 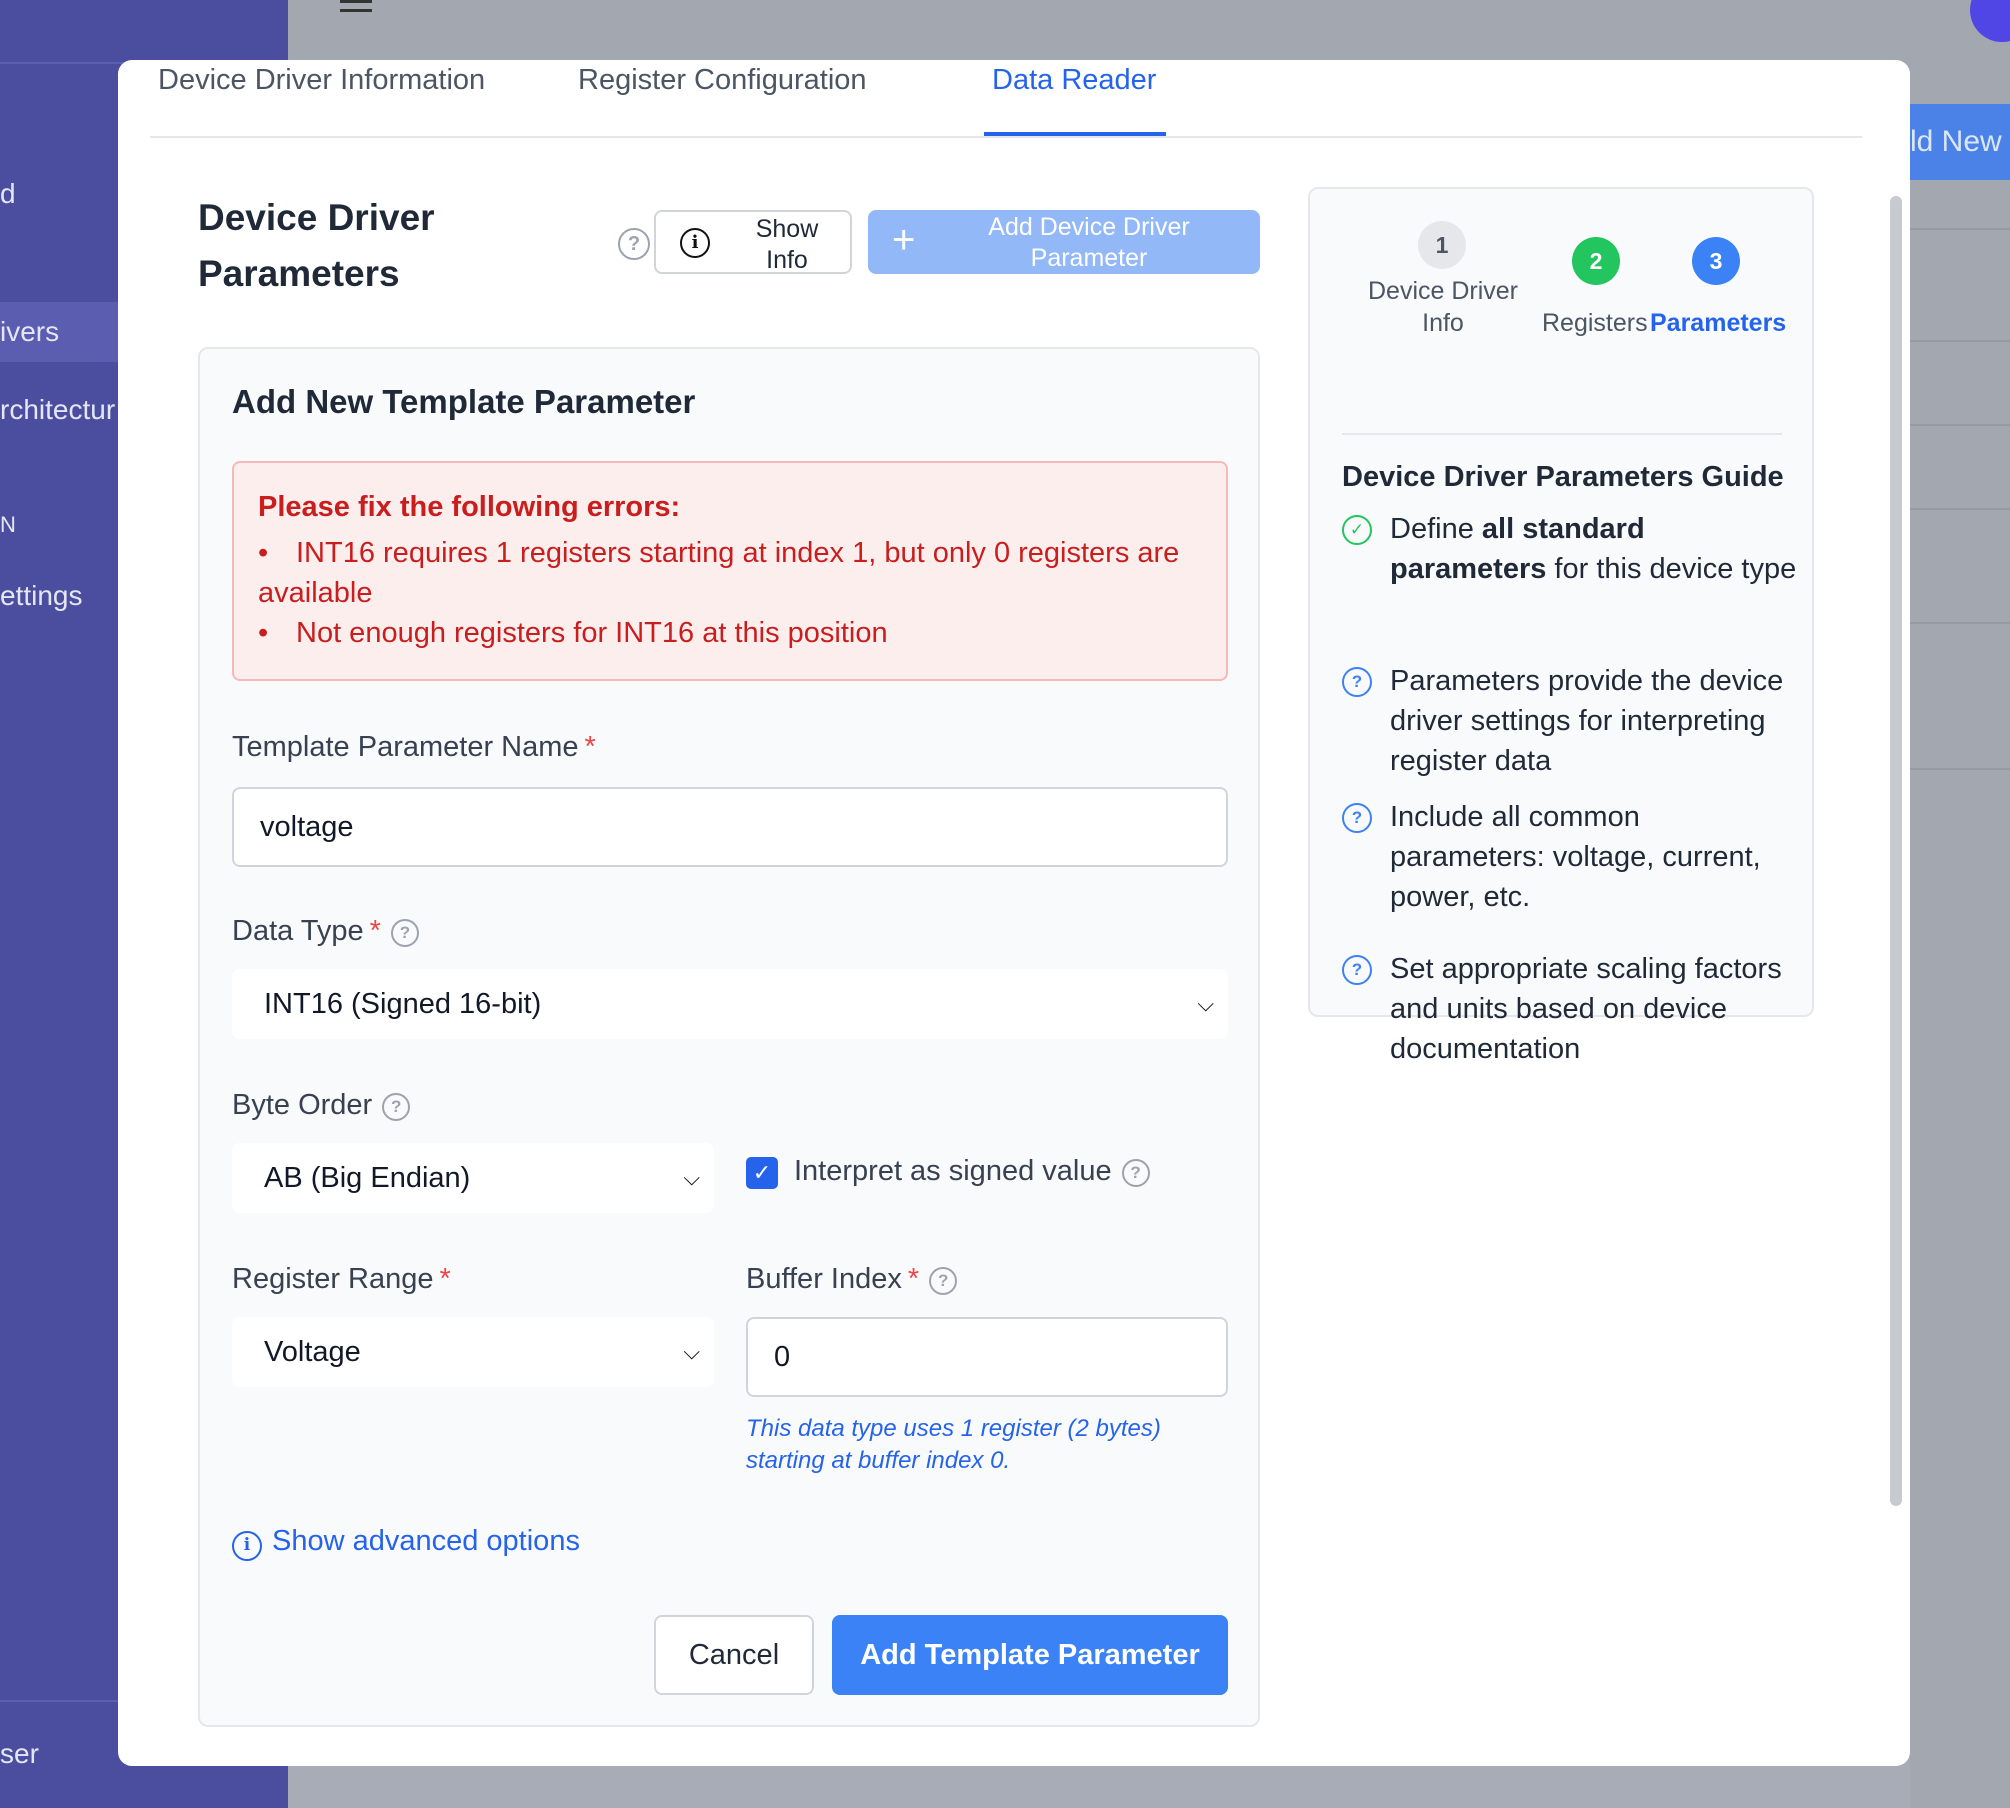 I want to click on tab-device-driver-information: Device Driver Information, so click(x=321, y=90).